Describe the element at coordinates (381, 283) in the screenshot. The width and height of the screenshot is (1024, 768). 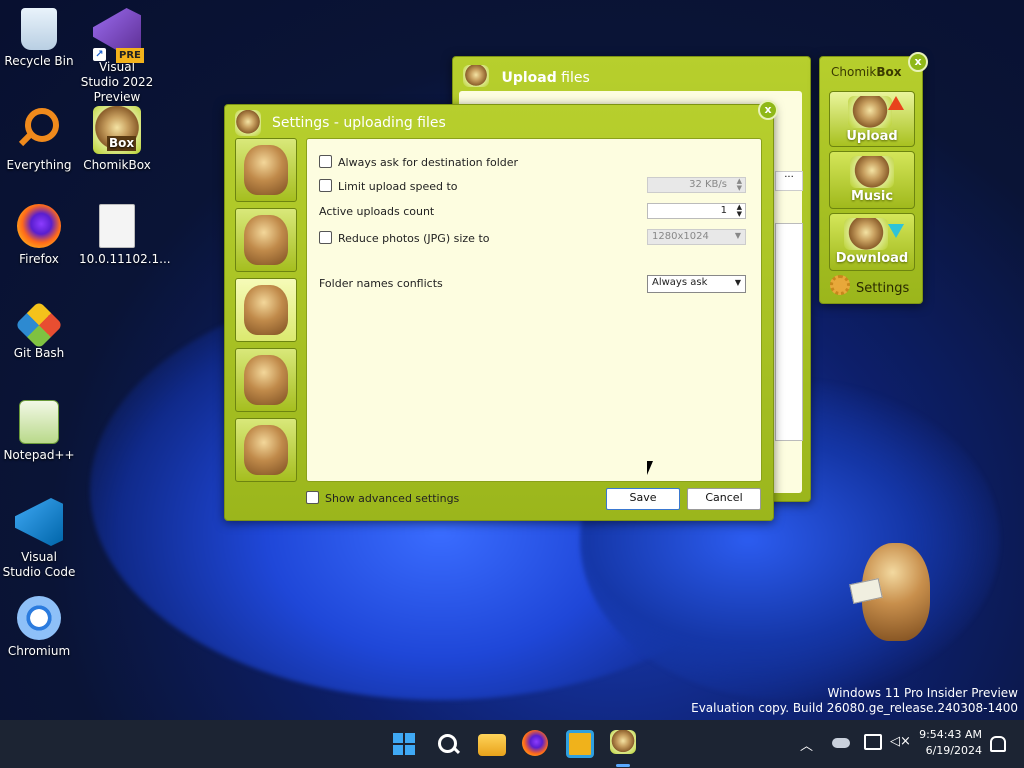
I see `folder-conflicts-label: Folder names conflicts` at that location.